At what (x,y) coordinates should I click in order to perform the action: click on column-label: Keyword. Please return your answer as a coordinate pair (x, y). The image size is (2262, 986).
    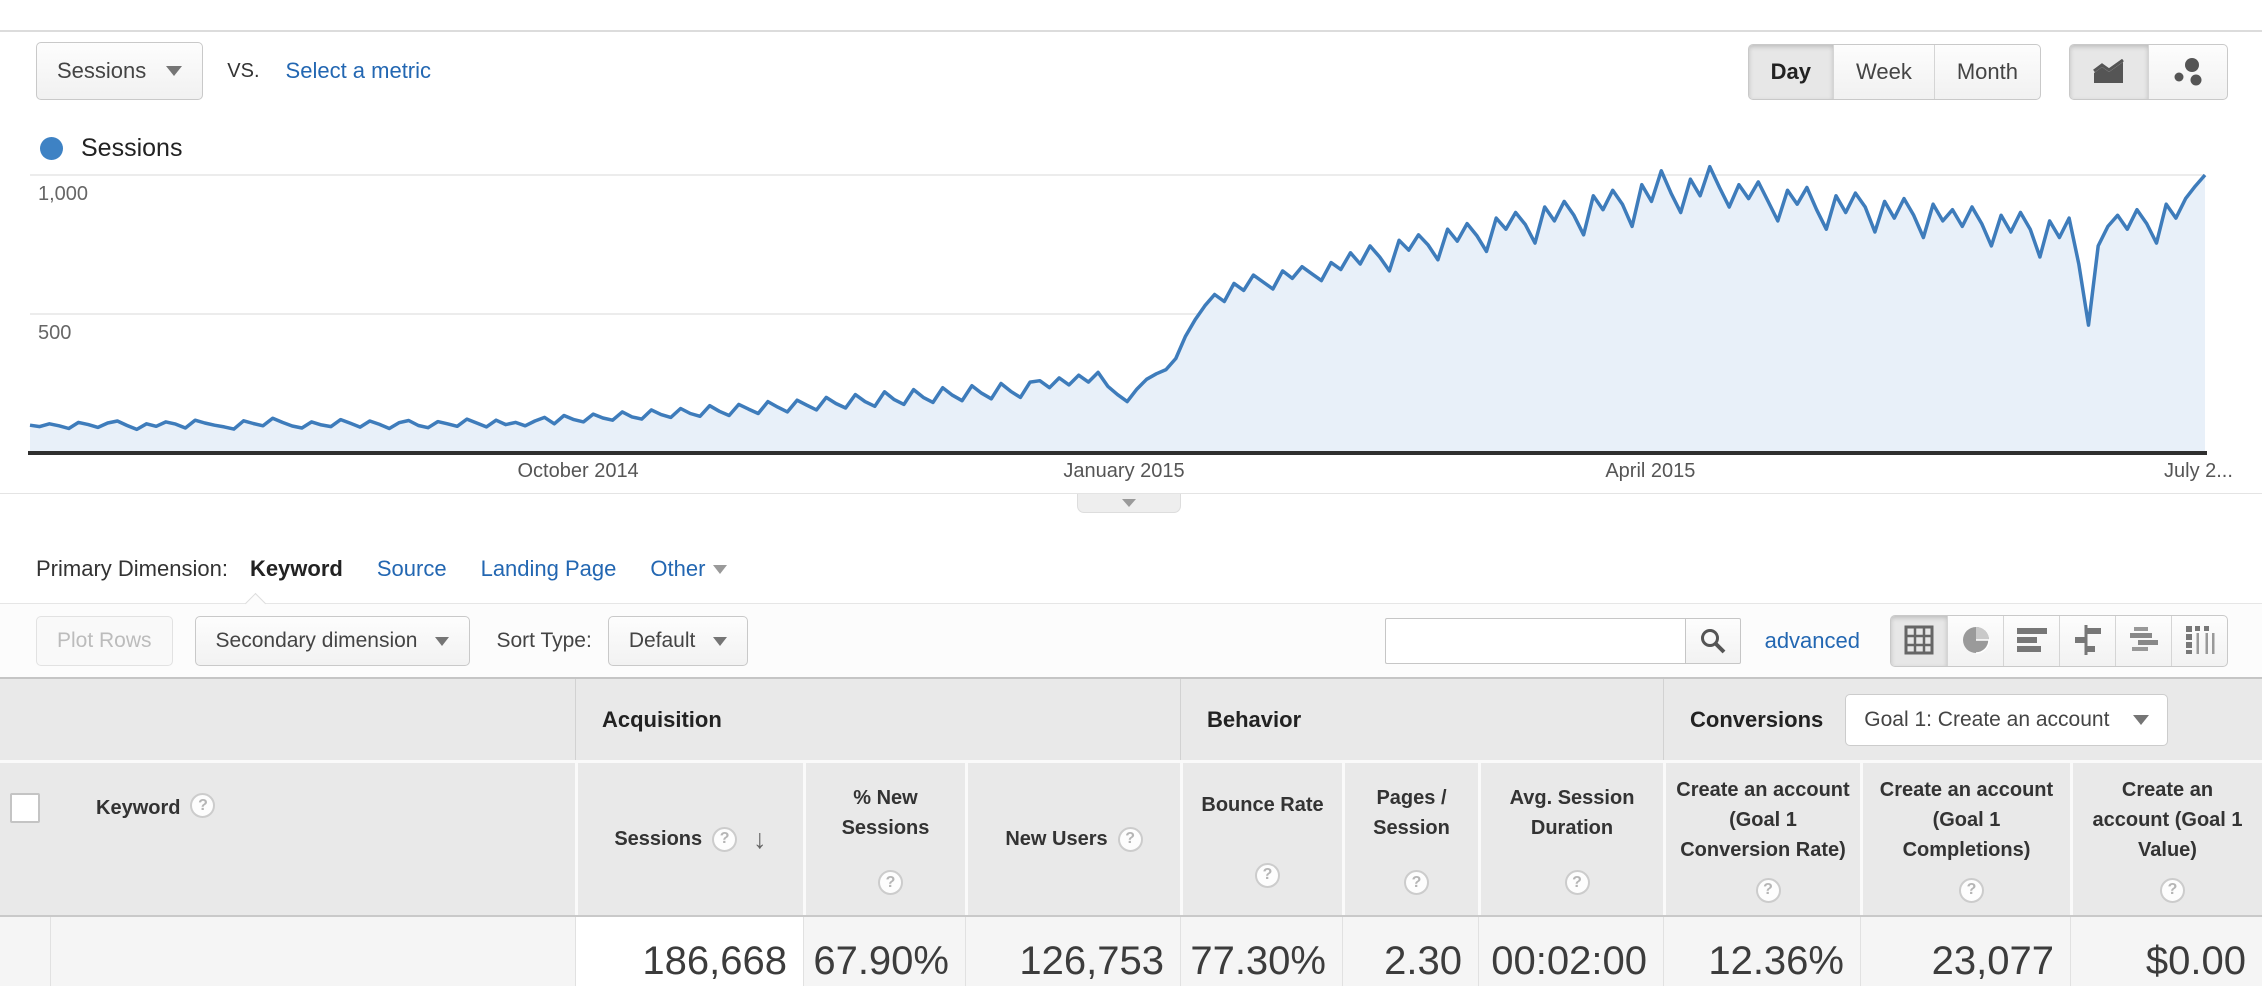
    Looking at the image, I should click on (138, 808).